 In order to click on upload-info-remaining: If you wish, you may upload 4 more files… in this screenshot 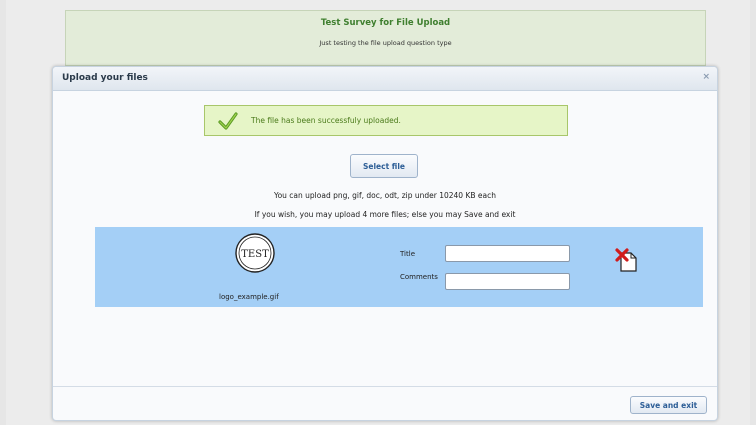, I will do `click(385, 214)`.